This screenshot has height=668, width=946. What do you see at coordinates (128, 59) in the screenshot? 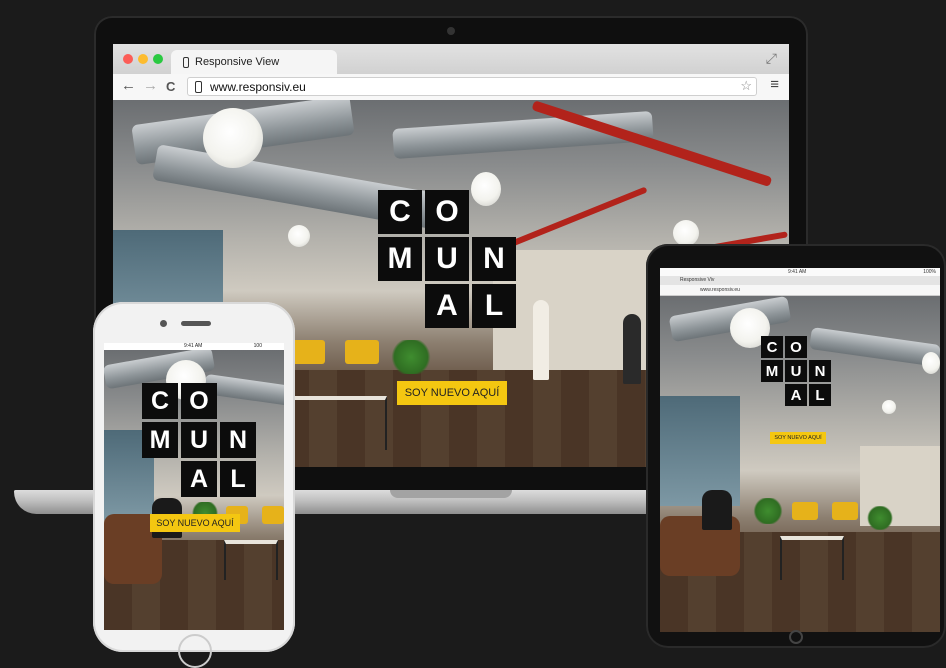
I see `close-window-dot` at bounding box center [128, 59].